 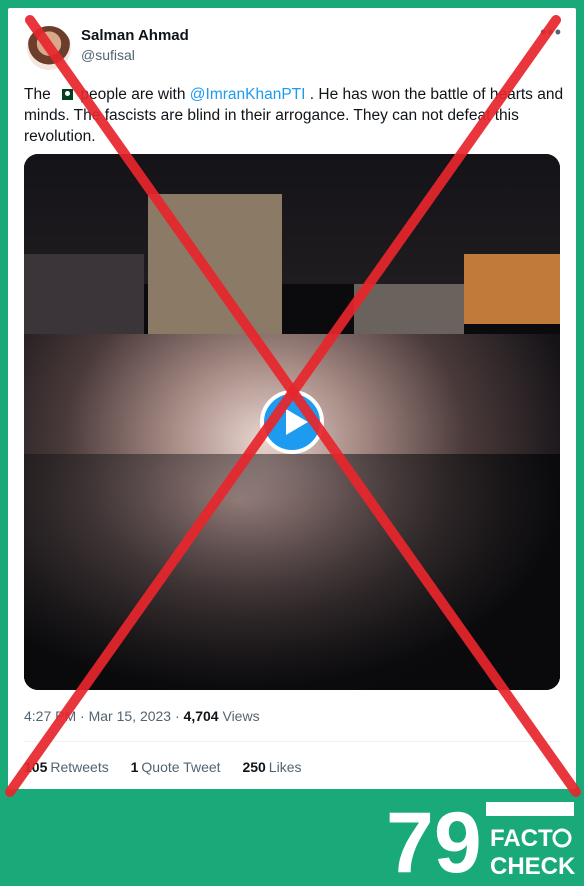 What do you see at coordinates (181, 767) in the screenshot?
I see `quotes-label: Quote Tweet` at bounding box center [181, 767].